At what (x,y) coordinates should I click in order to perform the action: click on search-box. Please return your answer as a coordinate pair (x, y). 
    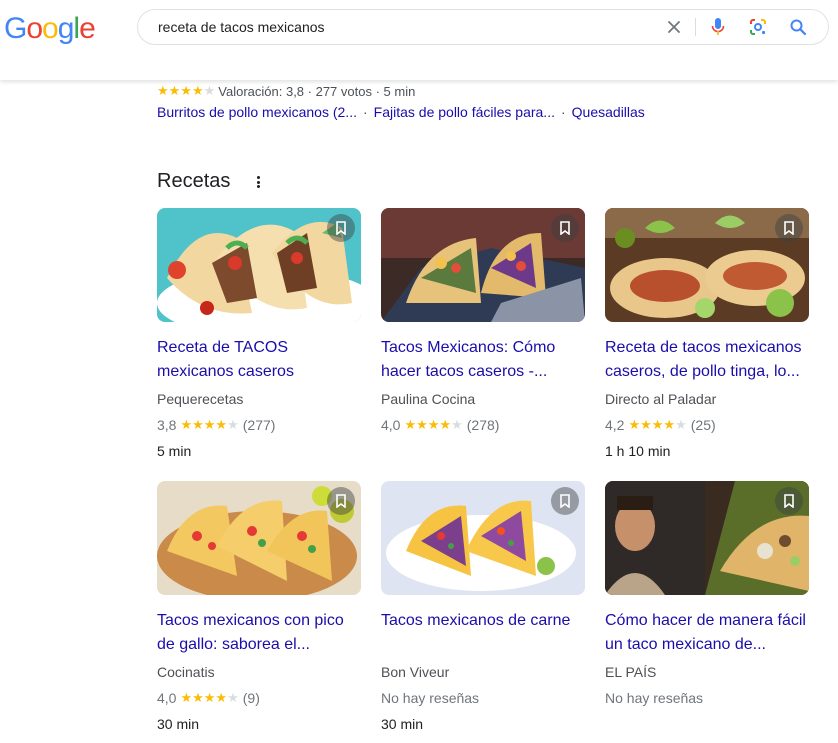
    Looking at the image, I should click on (483, 27).